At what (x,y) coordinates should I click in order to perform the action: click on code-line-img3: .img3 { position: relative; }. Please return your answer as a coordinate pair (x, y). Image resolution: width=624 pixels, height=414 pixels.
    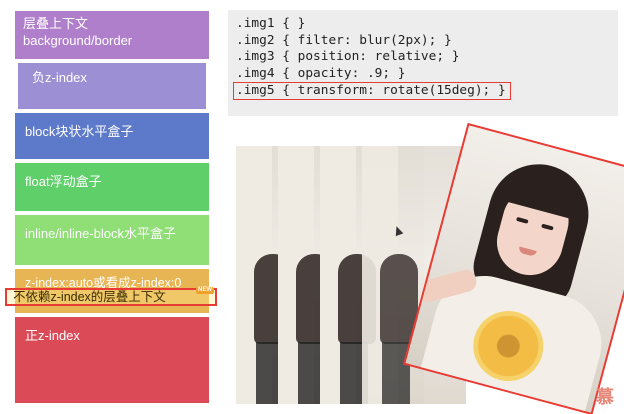
    Looking at the image, I should click on (348, 56).